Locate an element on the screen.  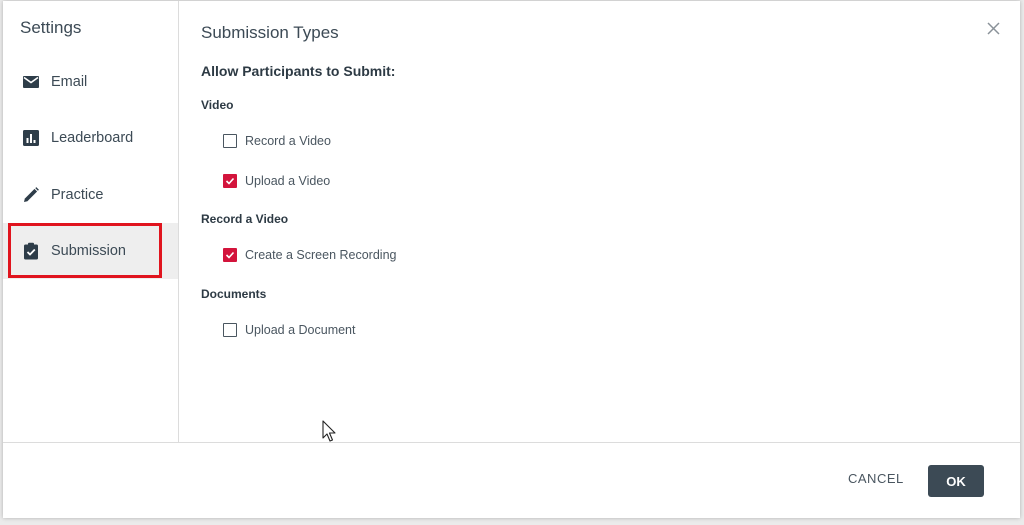
section-subheading: Allow Participants to Submit: is located at coordinates (298, 71).